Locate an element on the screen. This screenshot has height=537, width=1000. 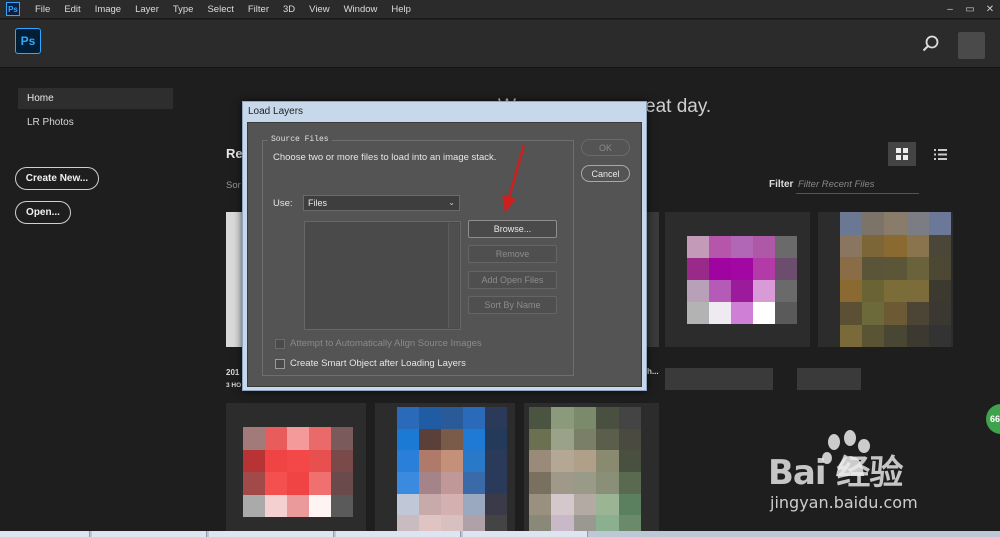
use-dropdown-value: Files is located at coordinates (318, 203).